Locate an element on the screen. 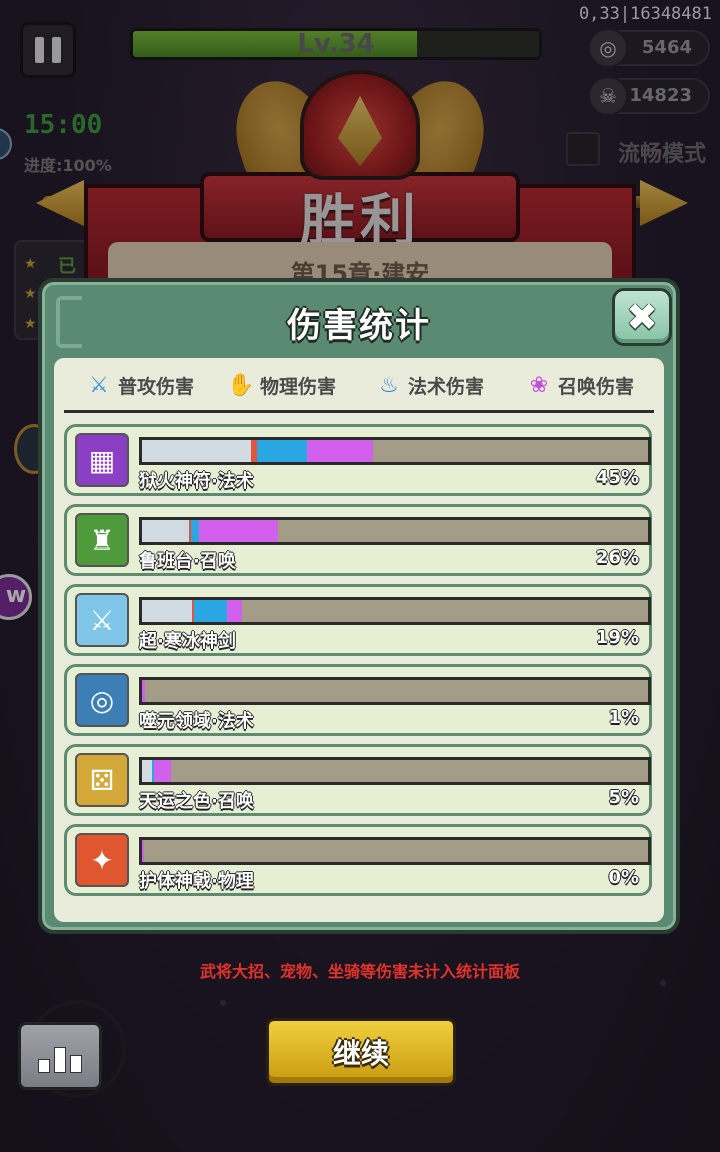 The height and width of the screenshot is (1152, 720). sword-icon: ⚔ is located at coordinates (99, 385).